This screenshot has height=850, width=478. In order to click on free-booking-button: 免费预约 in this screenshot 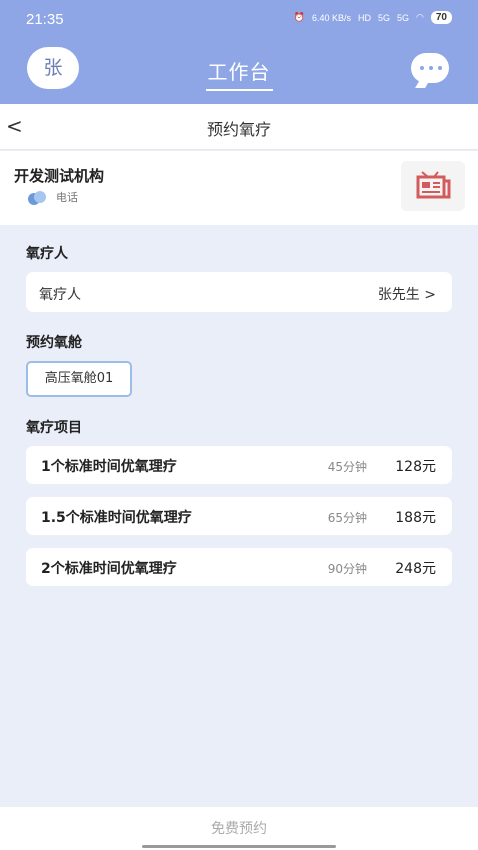, I will do `click(239, 828)`.